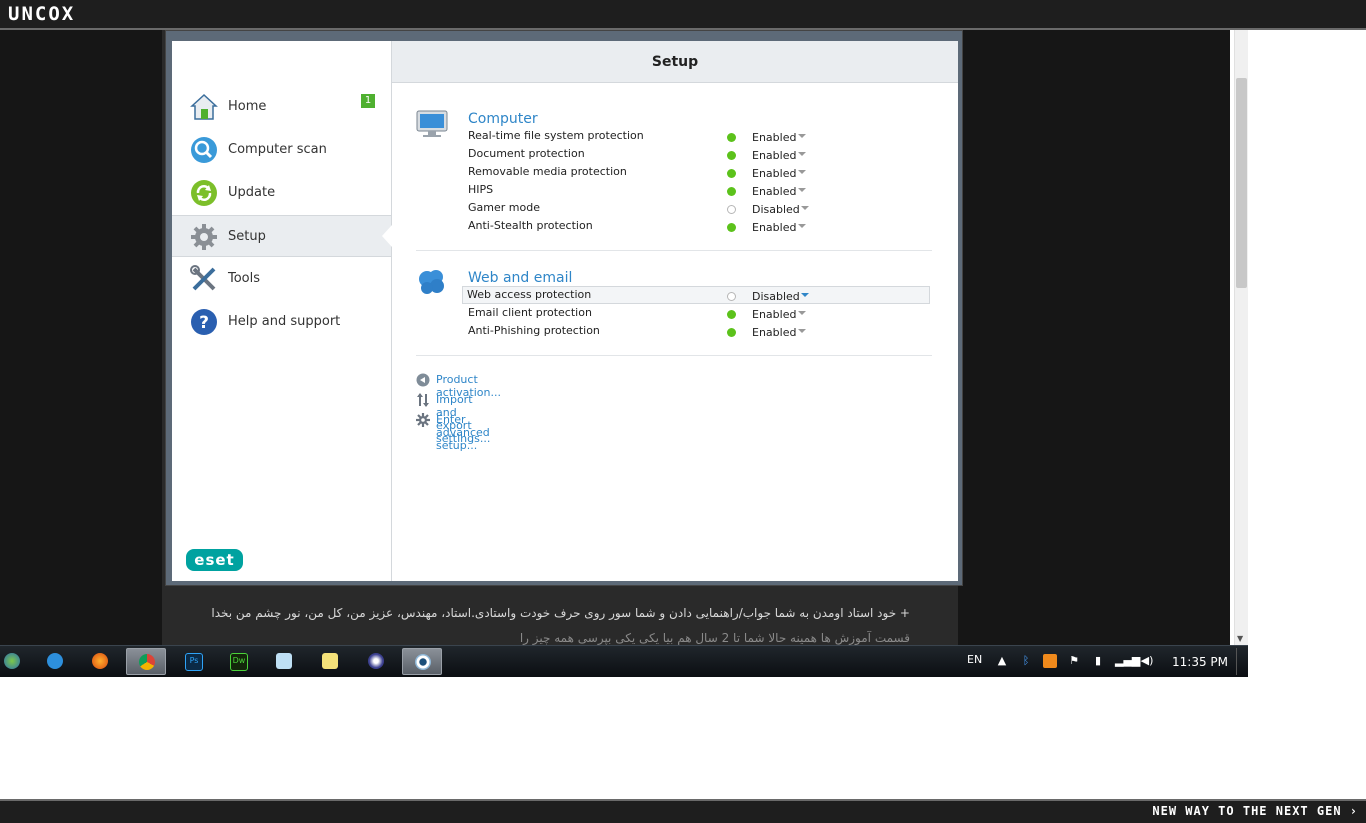 This screenshot has height=823, width=1366. Describe the element at coordinates (281, 193) in the screenshot. I see `nav-item-update: Update` at that location.